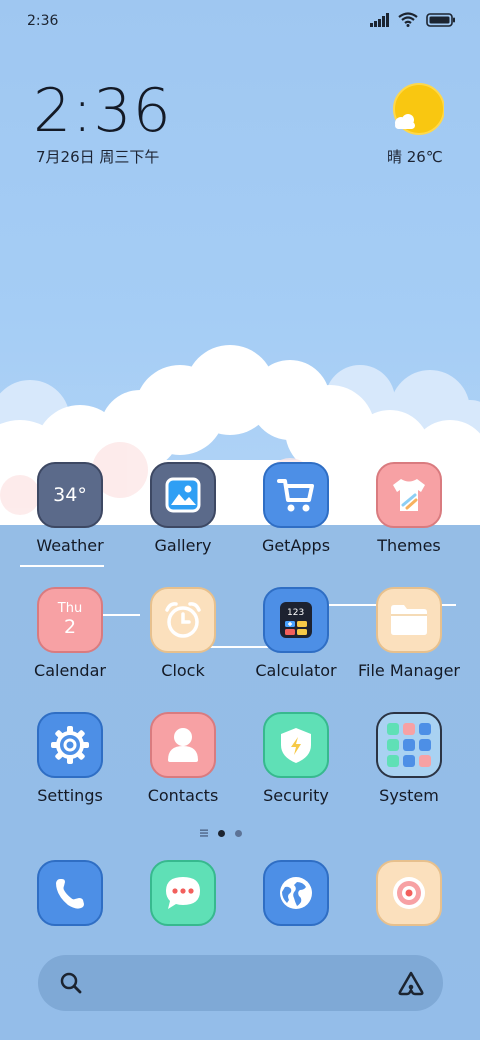 The image size is (480, 1040). What do you see at coordinates (296, 620) in the screenshot?
I see `calculator-icon: 123` at bounding box center [296, 620].